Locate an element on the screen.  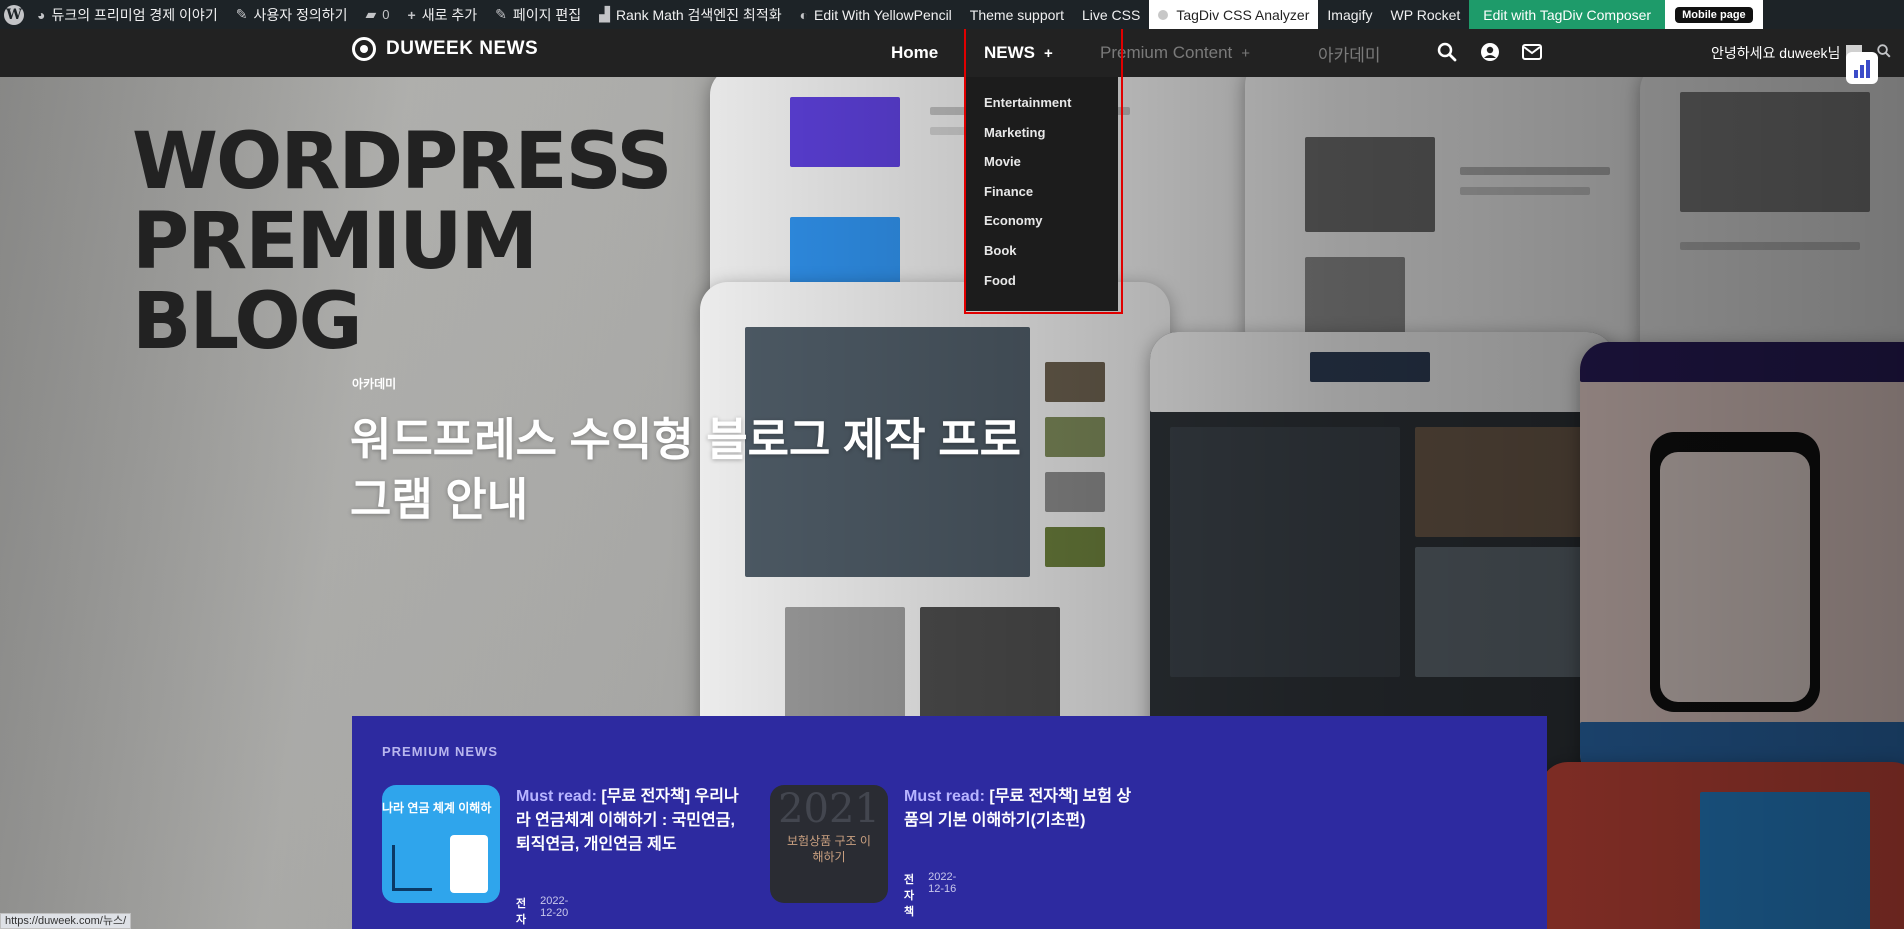
thumbnail-caption: 나라 연금 체계 이해하 is located at coordinates (437, 808).